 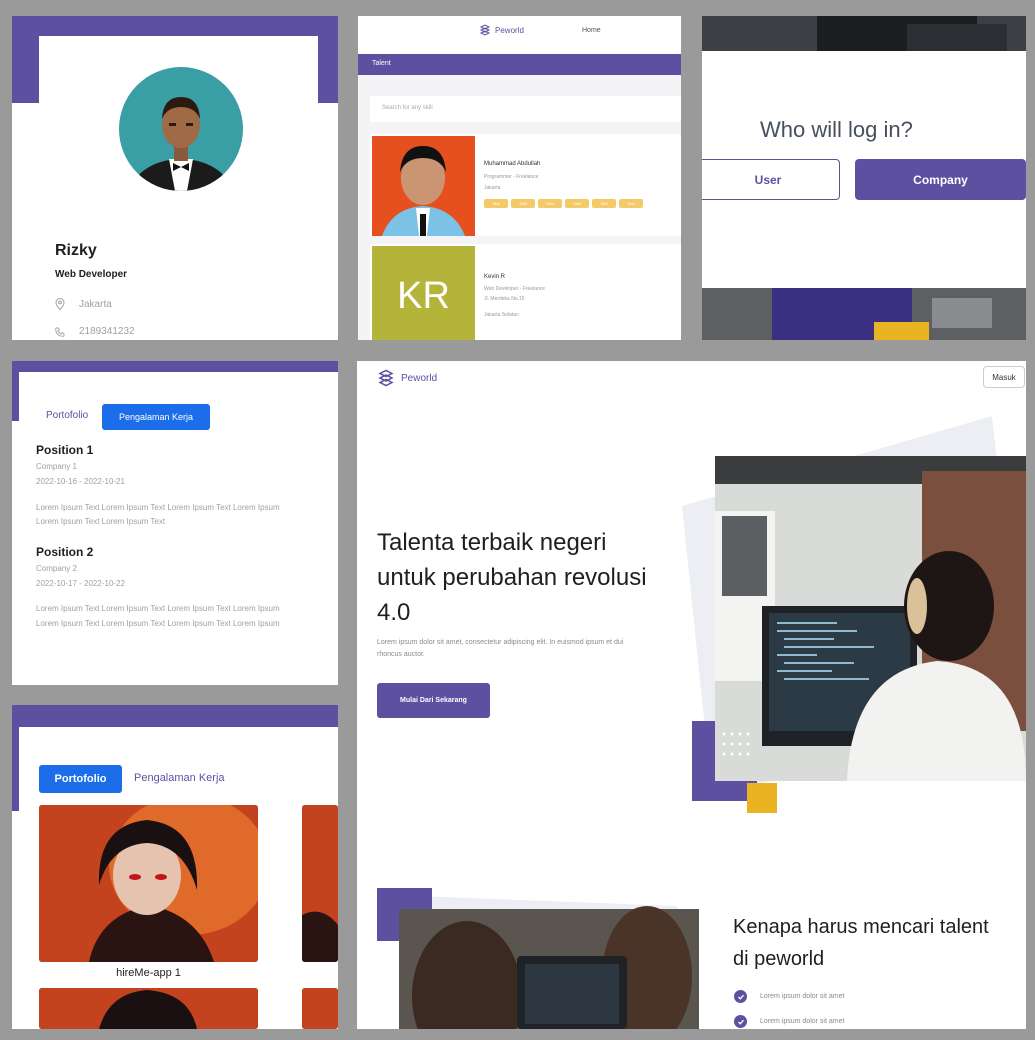 What do you see at coordinates (80, 583) in the screenshot?
I see `position-dates: 2022-10-17 - 2022-10-22` at bounding box center [80, 583].